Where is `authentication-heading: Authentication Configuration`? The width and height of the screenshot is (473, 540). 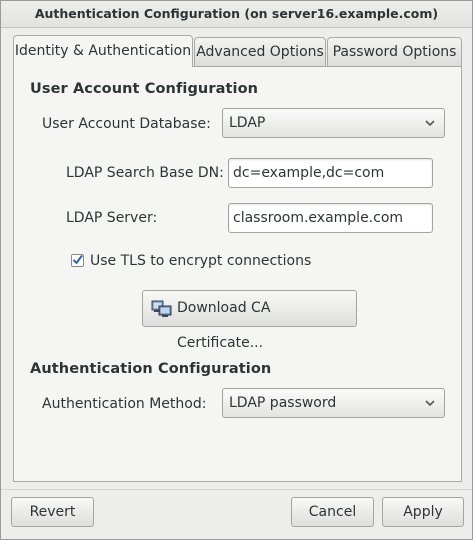
authentication-heading: Authentication Configuration is located at coordinates (151, 369).